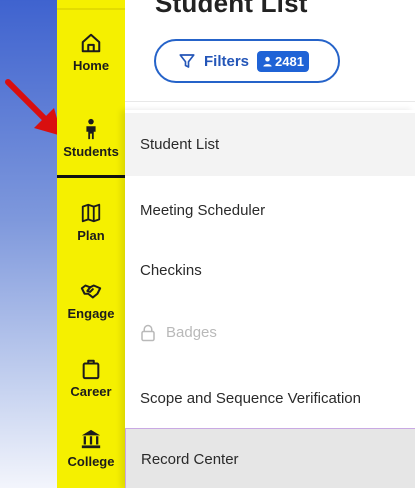 The width and height of the screenshot is (415, 488). What do you see at coordinates (28, 244) in the screenshot?
I see `background-area` at bounding box center [28, 244].